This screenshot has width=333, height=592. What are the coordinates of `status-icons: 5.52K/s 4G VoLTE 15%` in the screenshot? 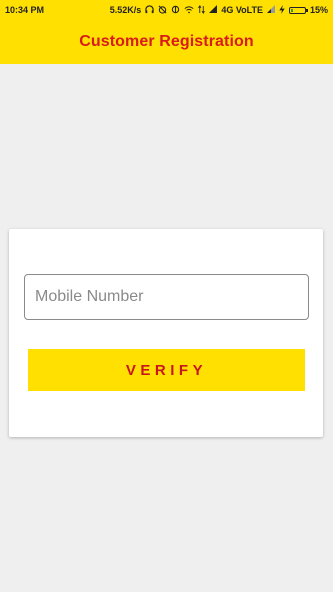 It's located at (218, 10).